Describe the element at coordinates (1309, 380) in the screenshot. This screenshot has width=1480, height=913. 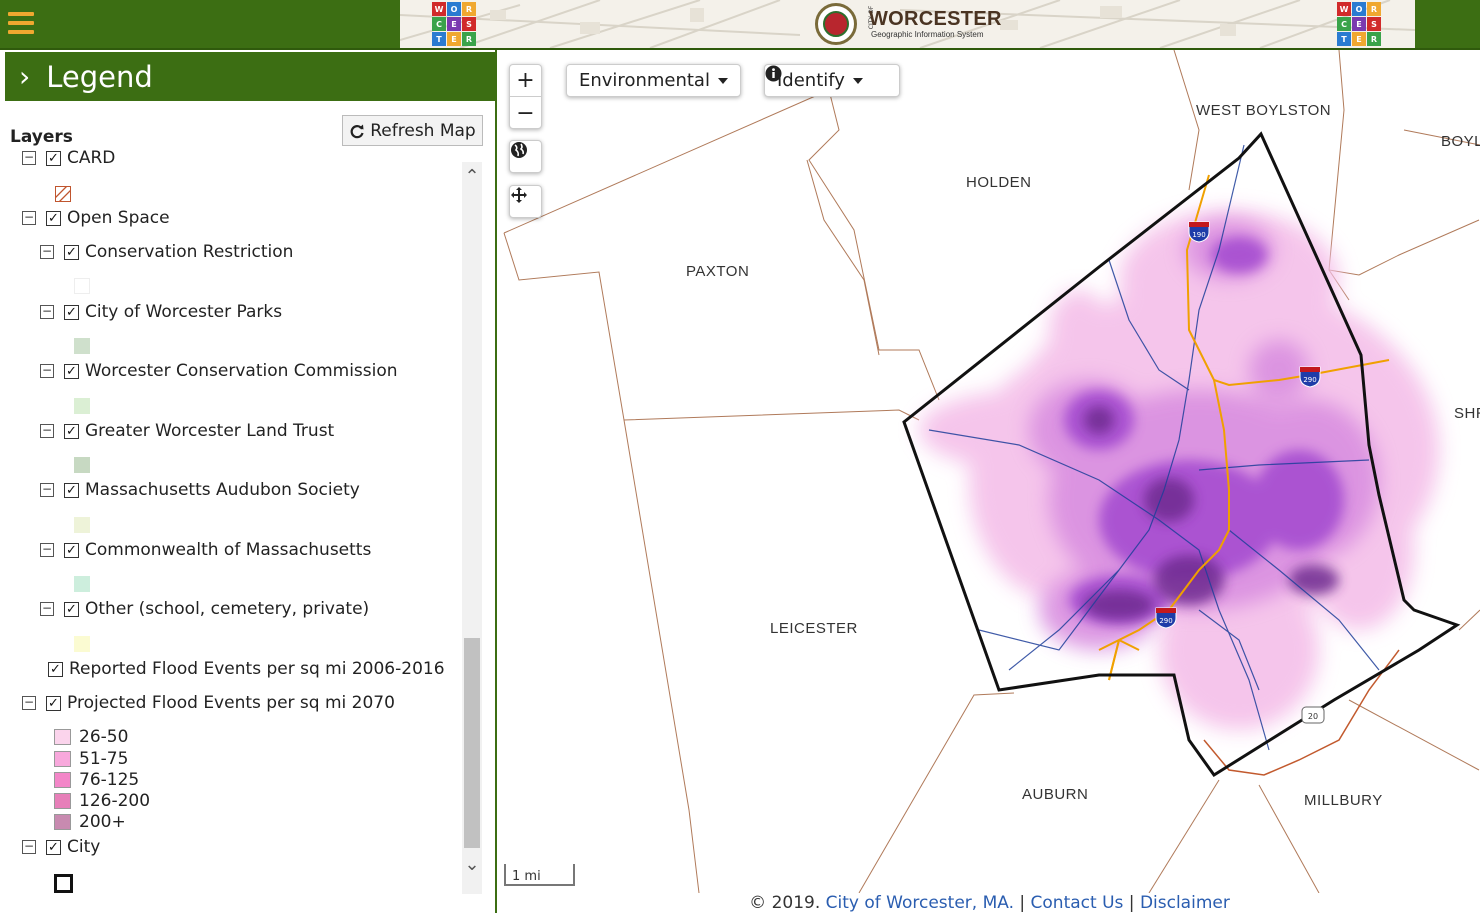
I see `svg-text: 290` at that location.